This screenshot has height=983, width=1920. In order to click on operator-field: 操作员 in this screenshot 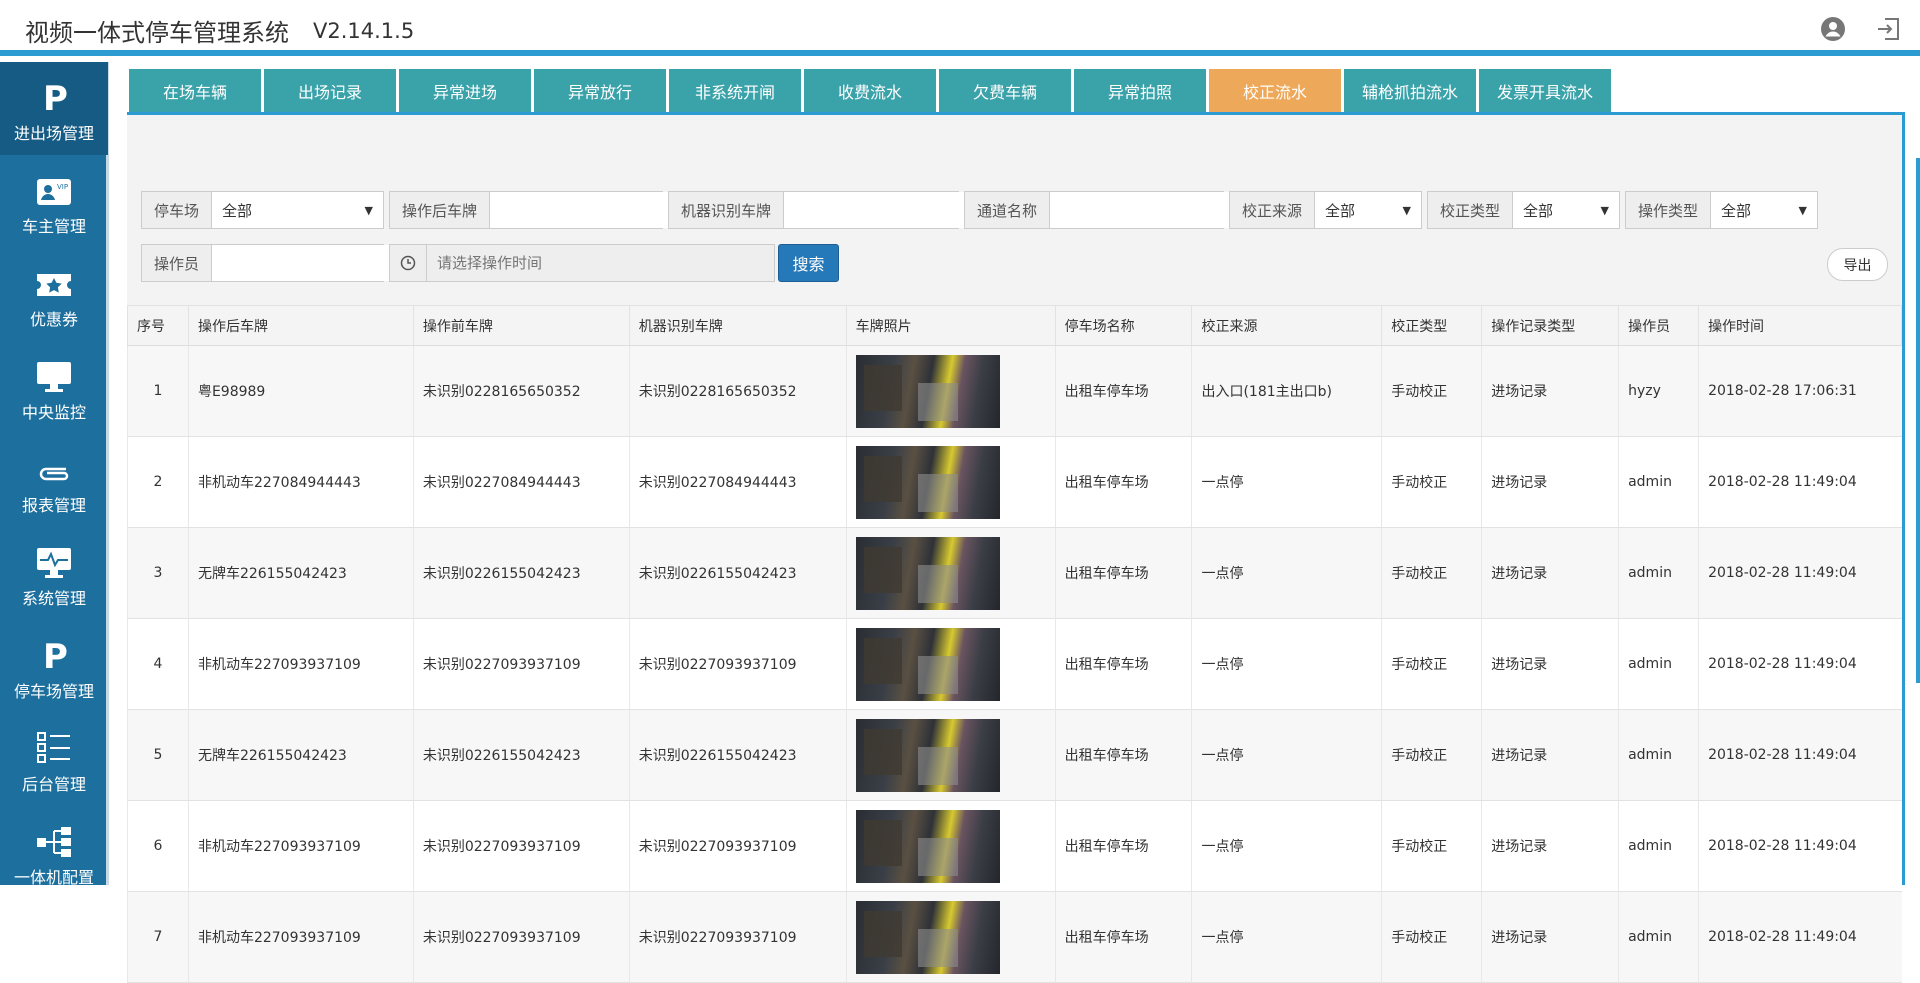, I will do `click(284, 263)`.